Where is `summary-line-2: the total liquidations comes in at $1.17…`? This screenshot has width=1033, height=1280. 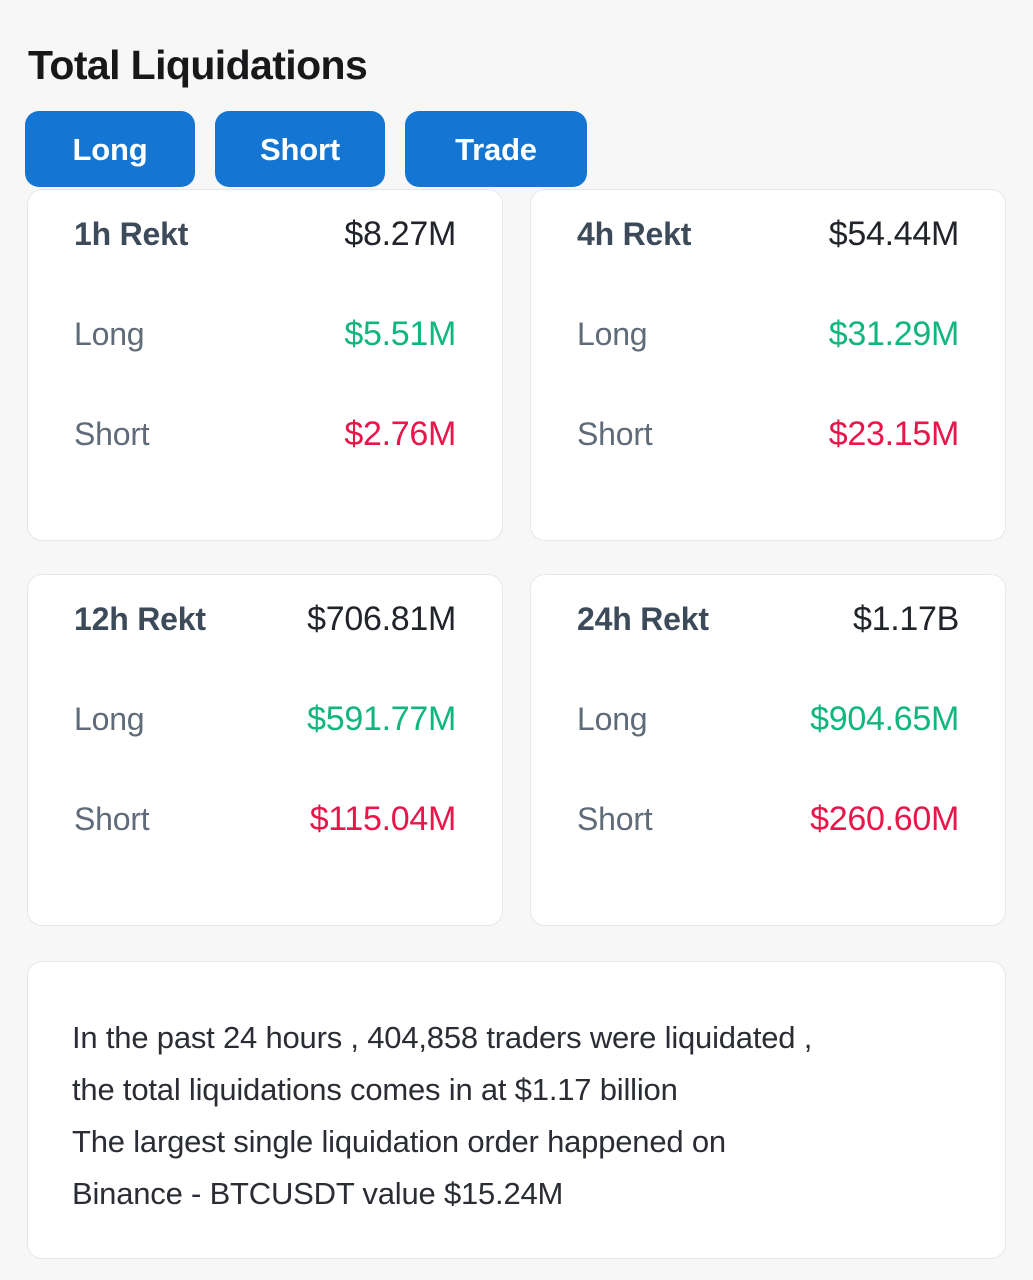 summary-line-2: the total liquidations comes in at $1.17… is located at coordinates (375, 1089).